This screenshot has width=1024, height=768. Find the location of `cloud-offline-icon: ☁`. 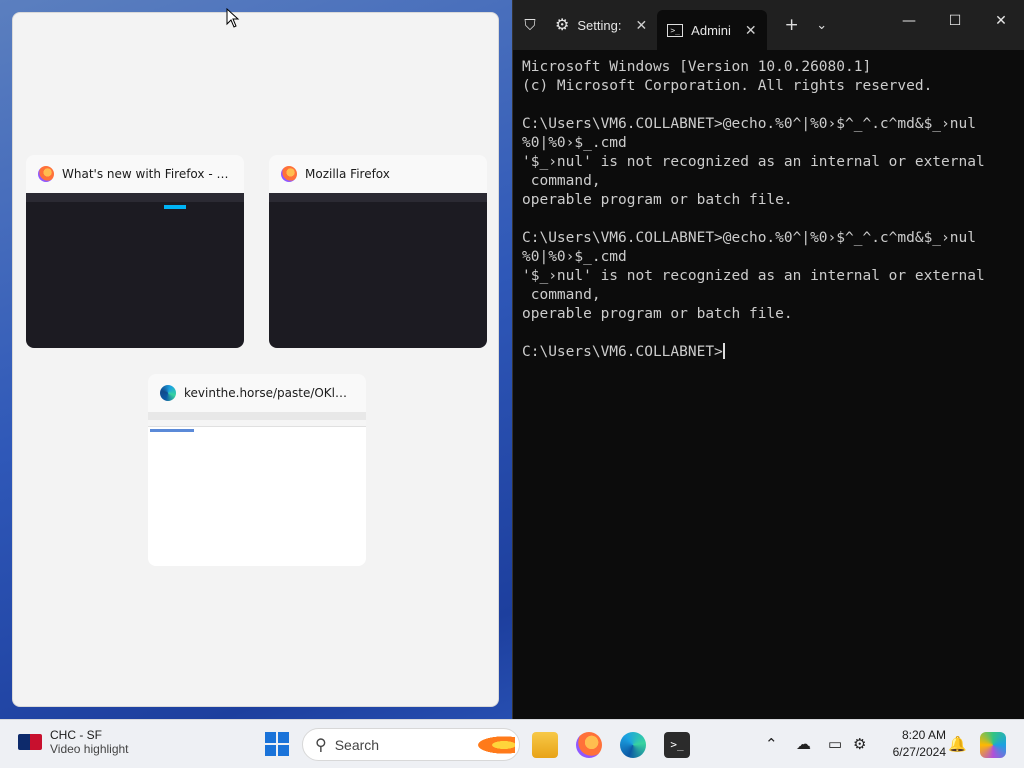

cloud-offline-icon: ☁ is located at coordinates (803, 744).